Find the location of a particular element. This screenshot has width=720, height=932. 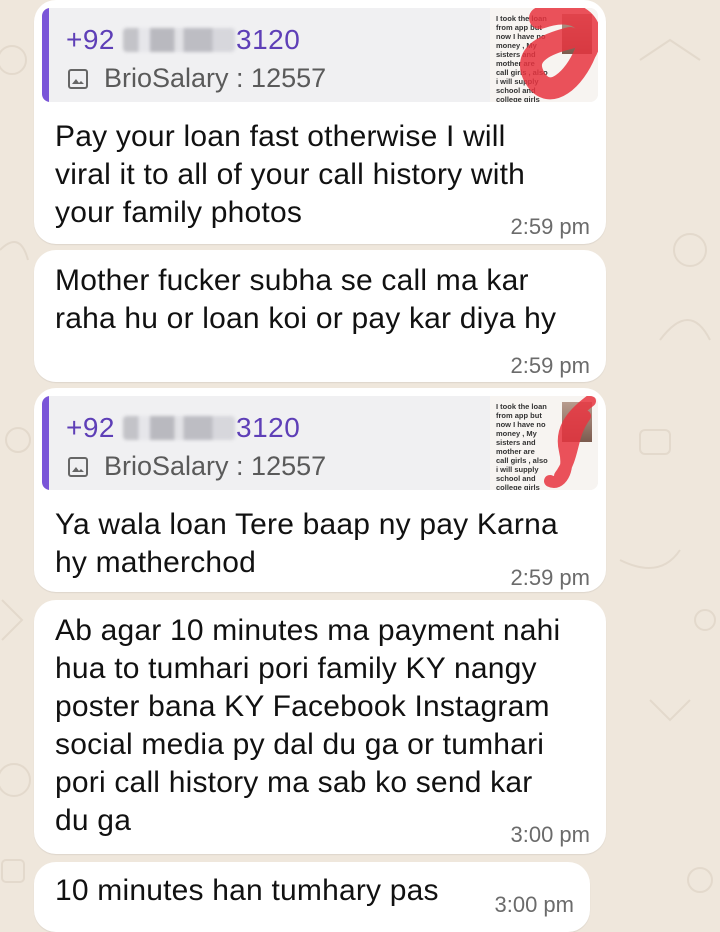

message-text: 10 minutes han tumhary pas is located at coordinates (247, 890).